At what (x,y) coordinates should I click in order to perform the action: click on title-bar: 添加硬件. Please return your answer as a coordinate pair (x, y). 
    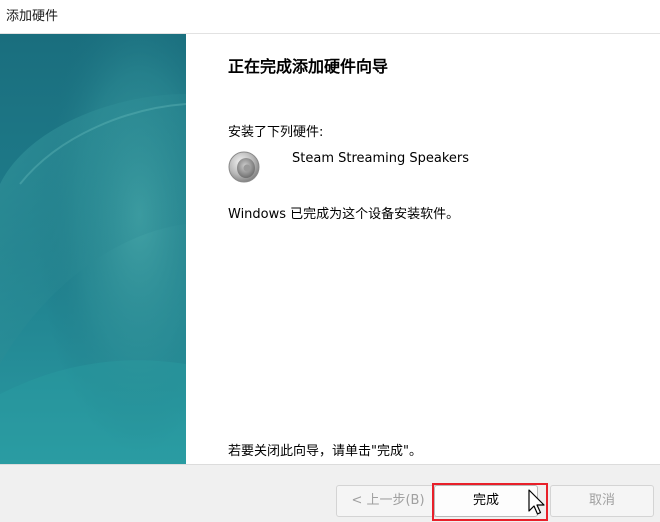
    Looking at the image, I should click on (330, 17).